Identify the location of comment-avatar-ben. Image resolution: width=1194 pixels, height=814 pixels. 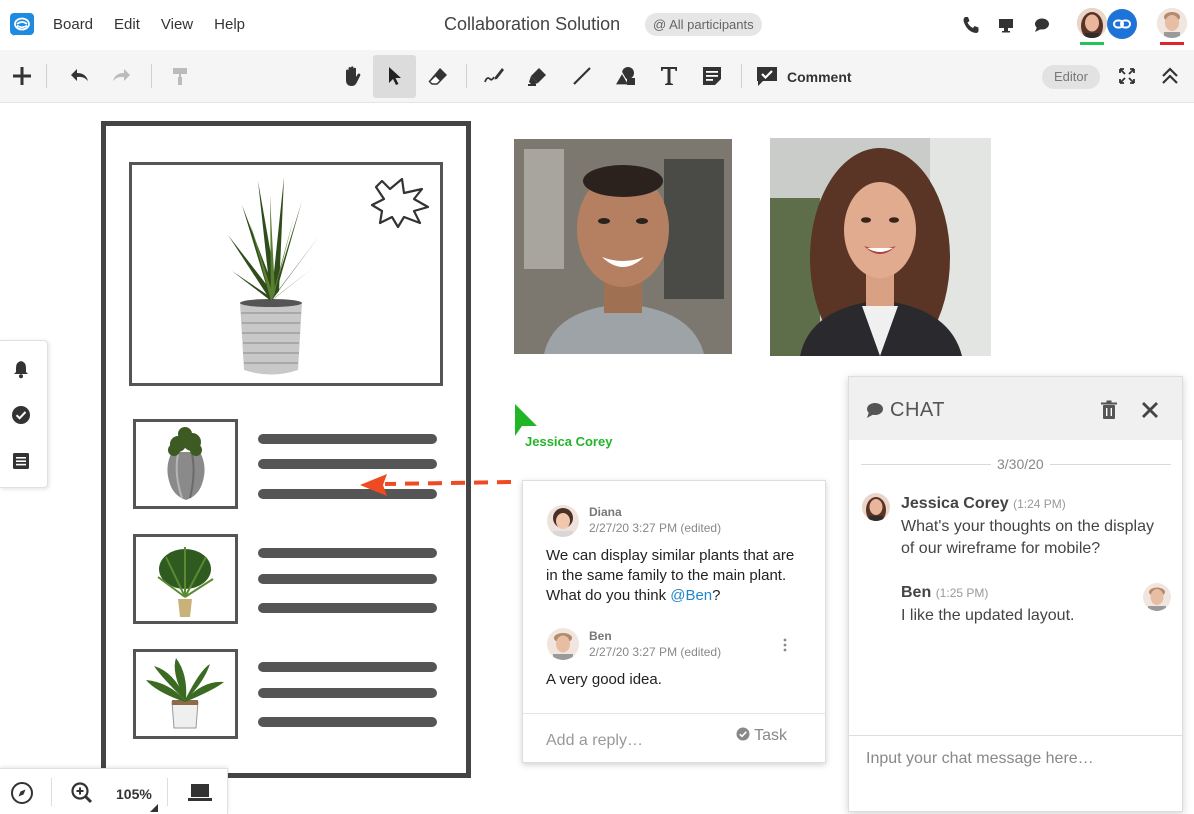
(563, 644).